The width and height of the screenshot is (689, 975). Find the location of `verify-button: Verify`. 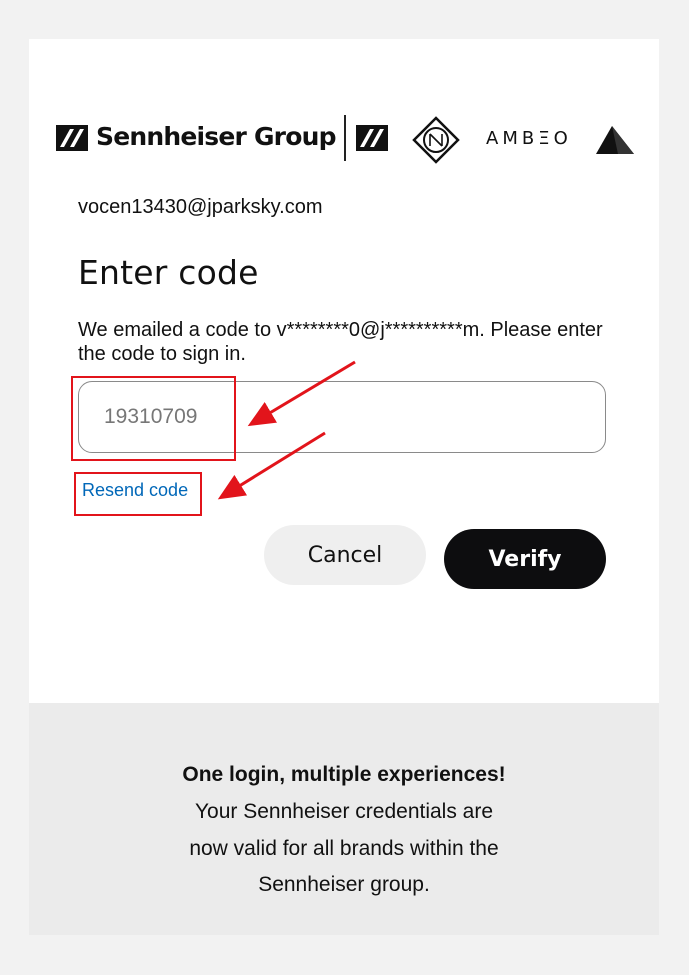

verify-button: Verify is located at coordinates (525, 559).